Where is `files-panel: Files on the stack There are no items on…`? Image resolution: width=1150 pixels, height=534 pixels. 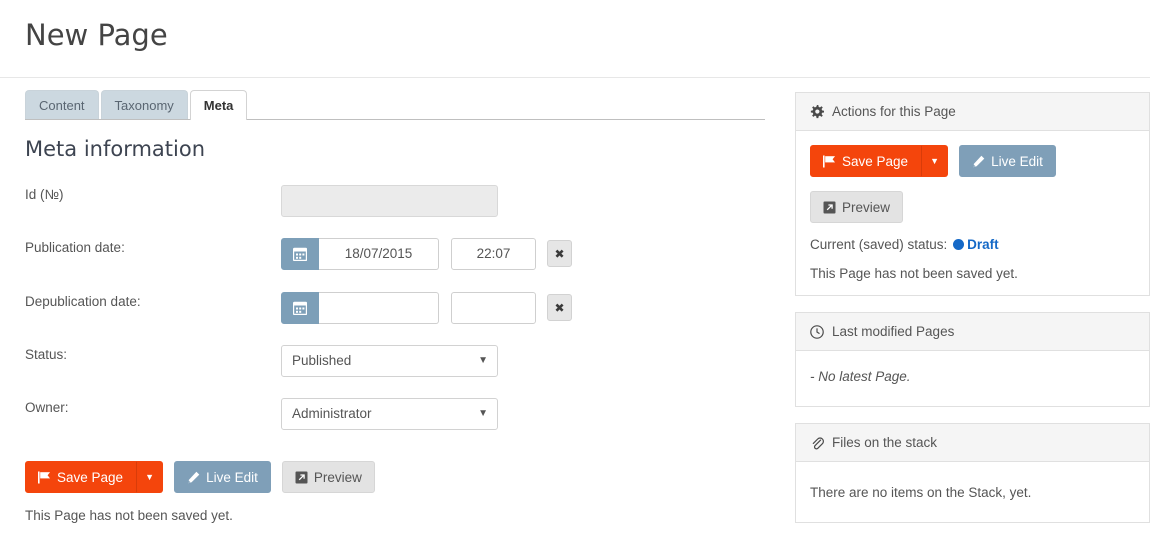 files-panel: Files on the stack There are no items on… is located at coordinates (972, 473).